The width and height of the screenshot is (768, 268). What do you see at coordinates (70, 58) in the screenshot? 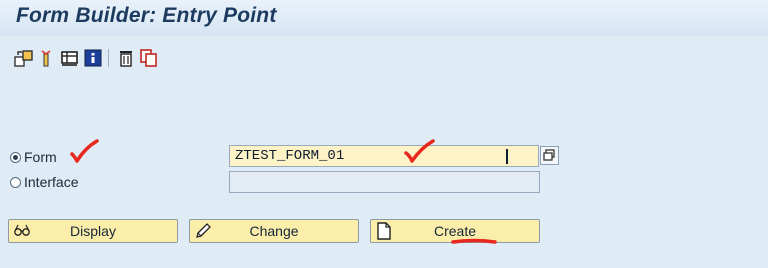
I see `form-print-icon` at bounding box center [70, 58].